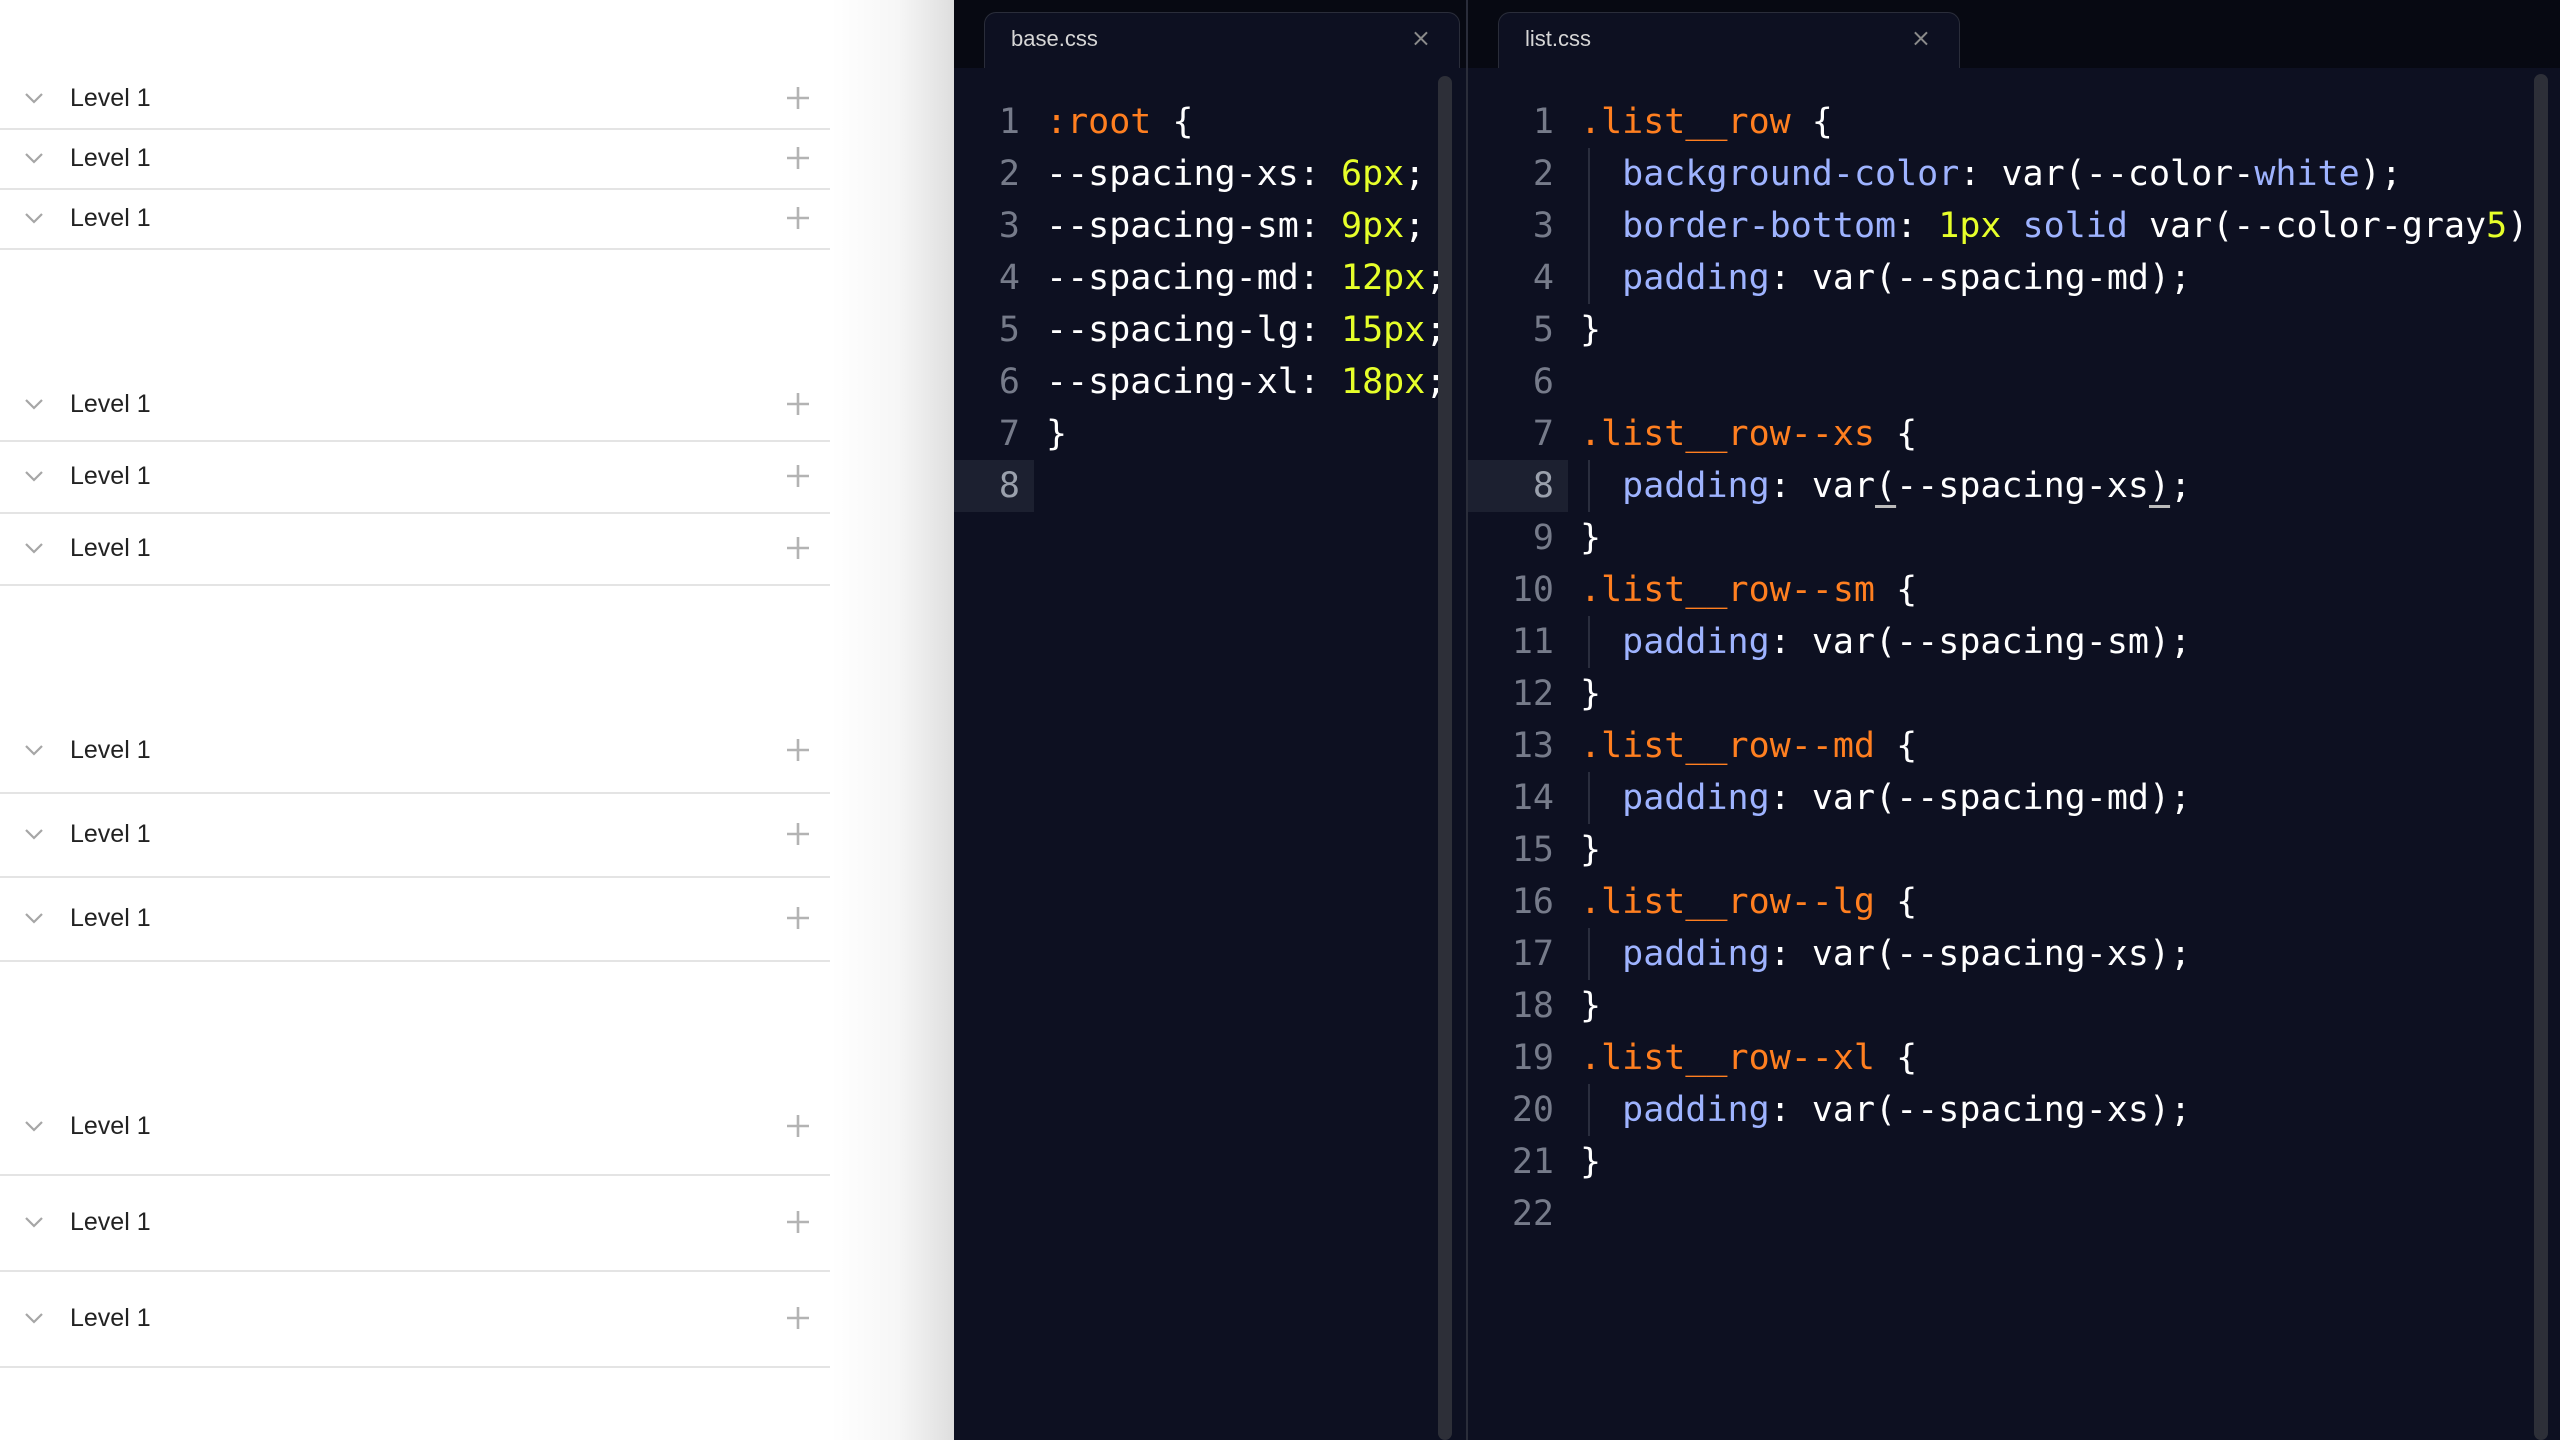 Image resolution: width=2560 pixels, height=1440 pixels. I want to click on code-line: --spacing-md: 12px;, so click(1246, 278).